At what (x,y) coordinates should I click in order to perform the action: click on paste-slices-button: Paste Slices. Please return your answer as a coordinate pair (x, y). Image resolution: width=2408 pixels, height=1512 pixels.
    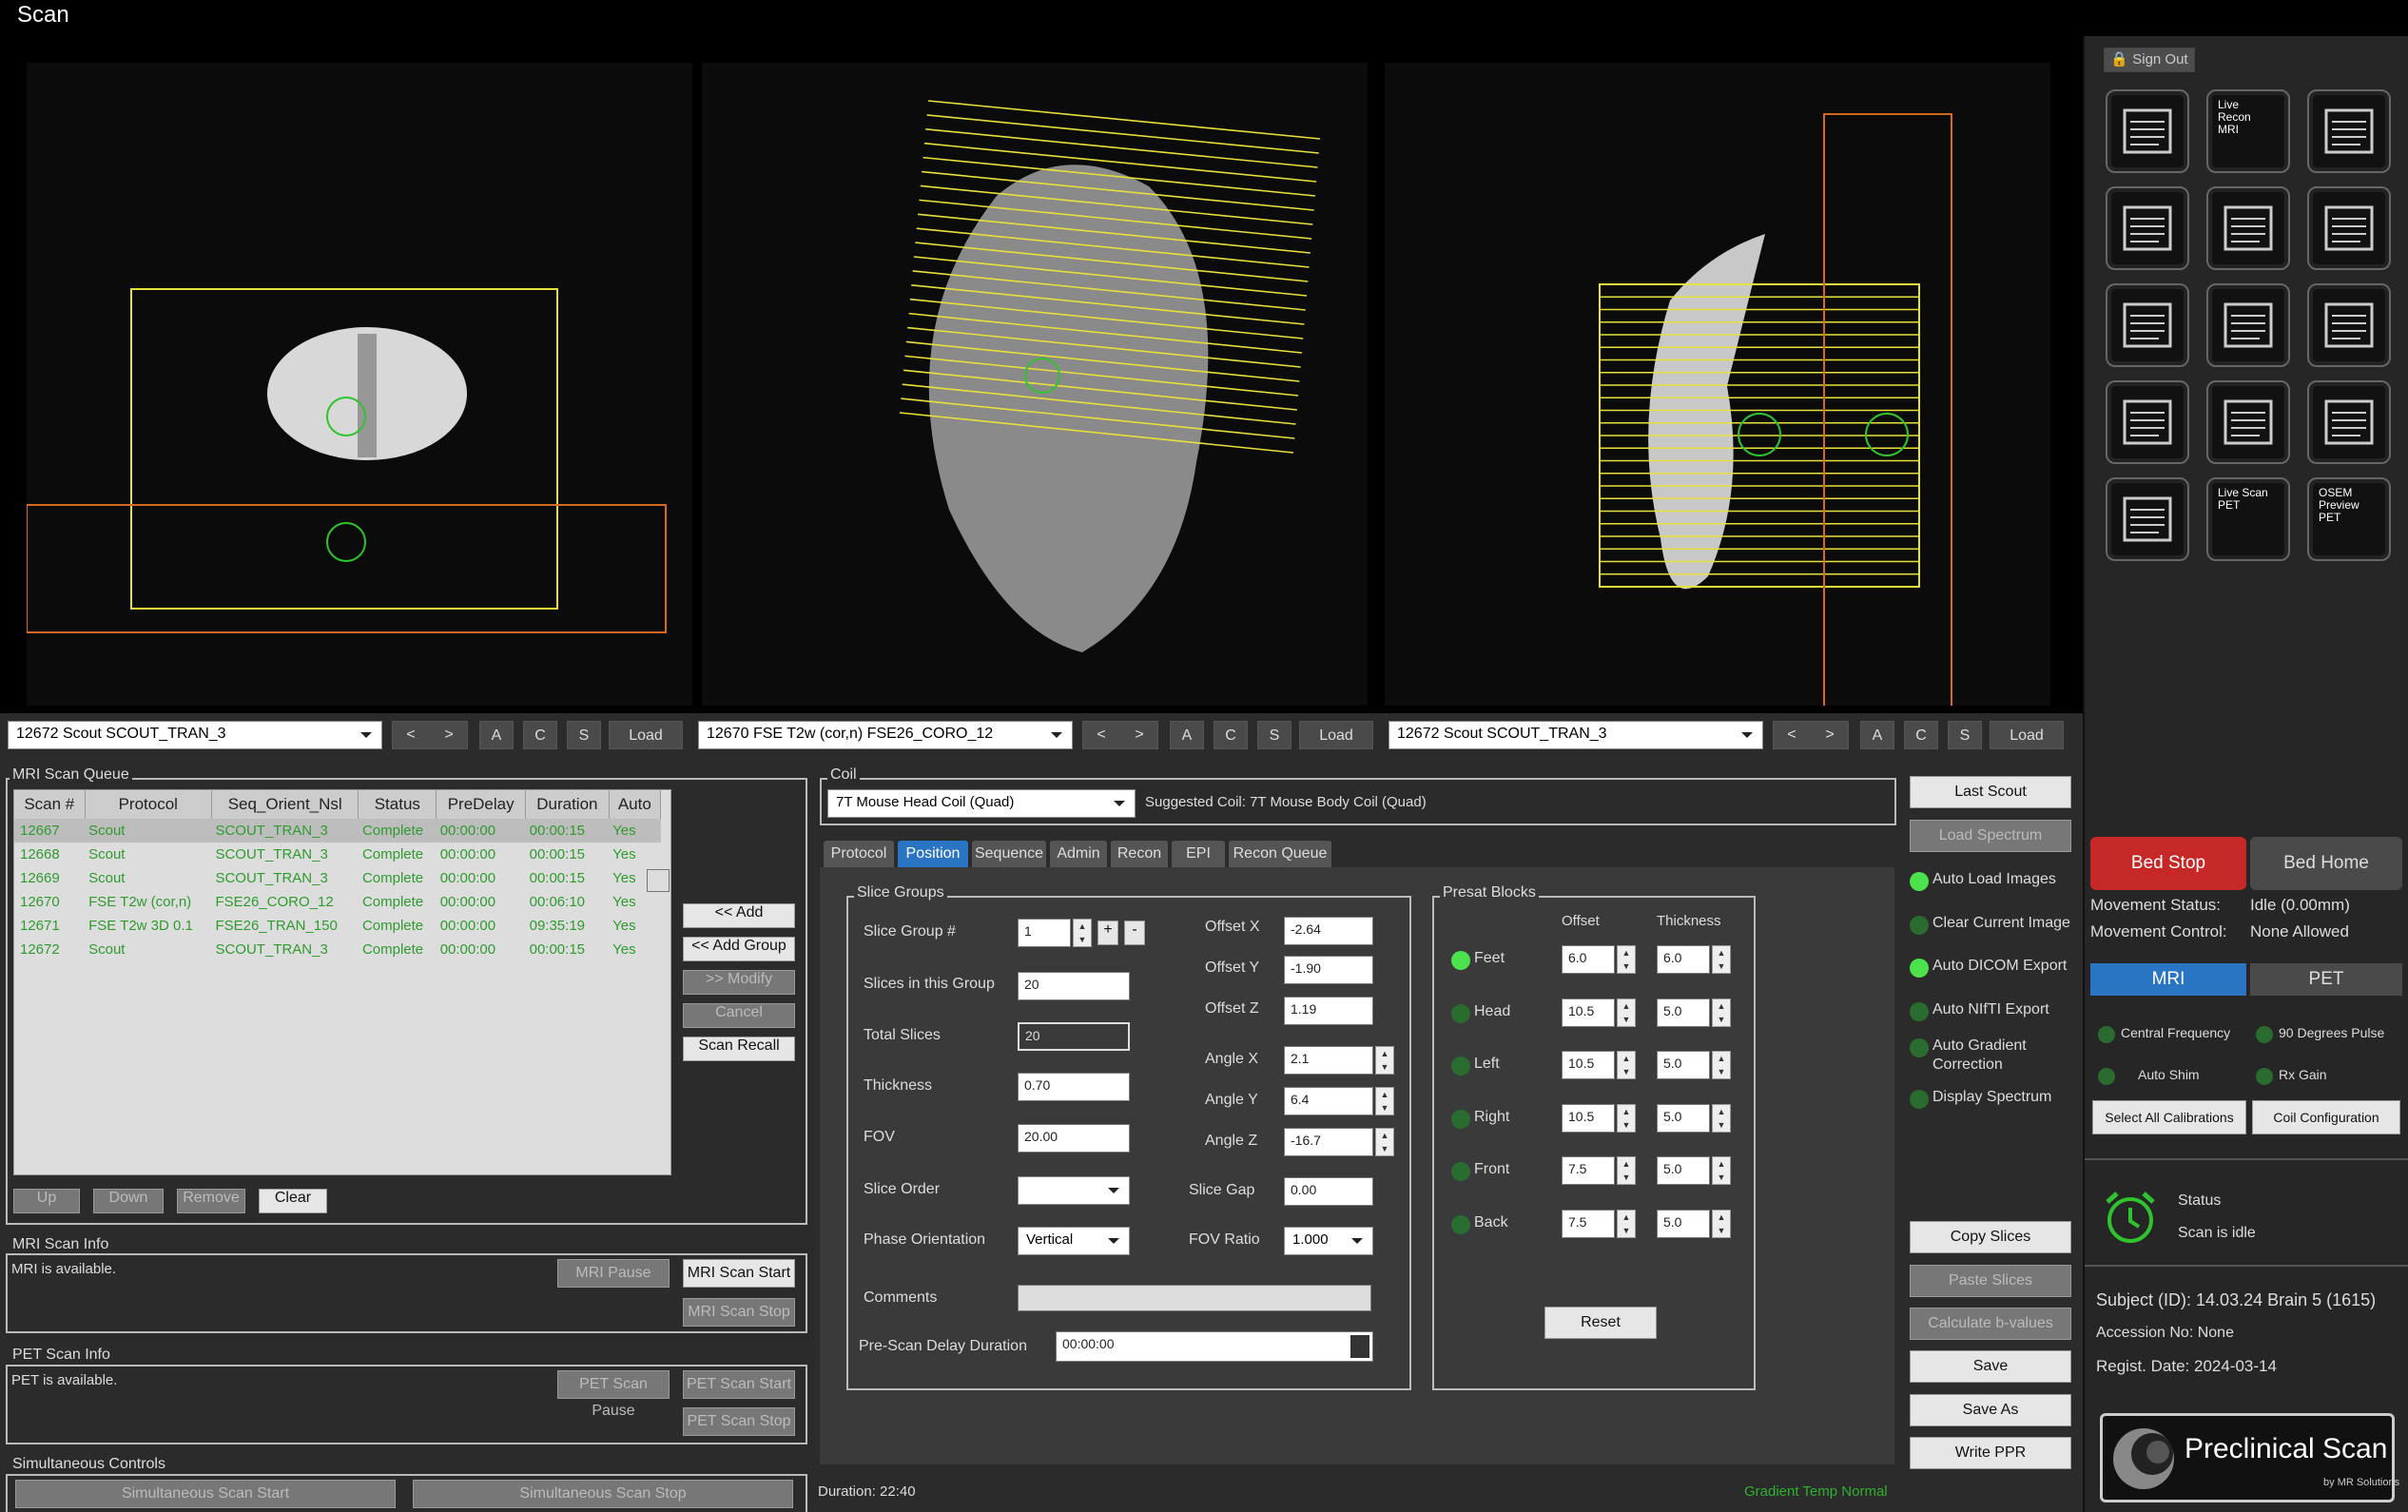
    Looking at the image, I should click on (1991, 1281).